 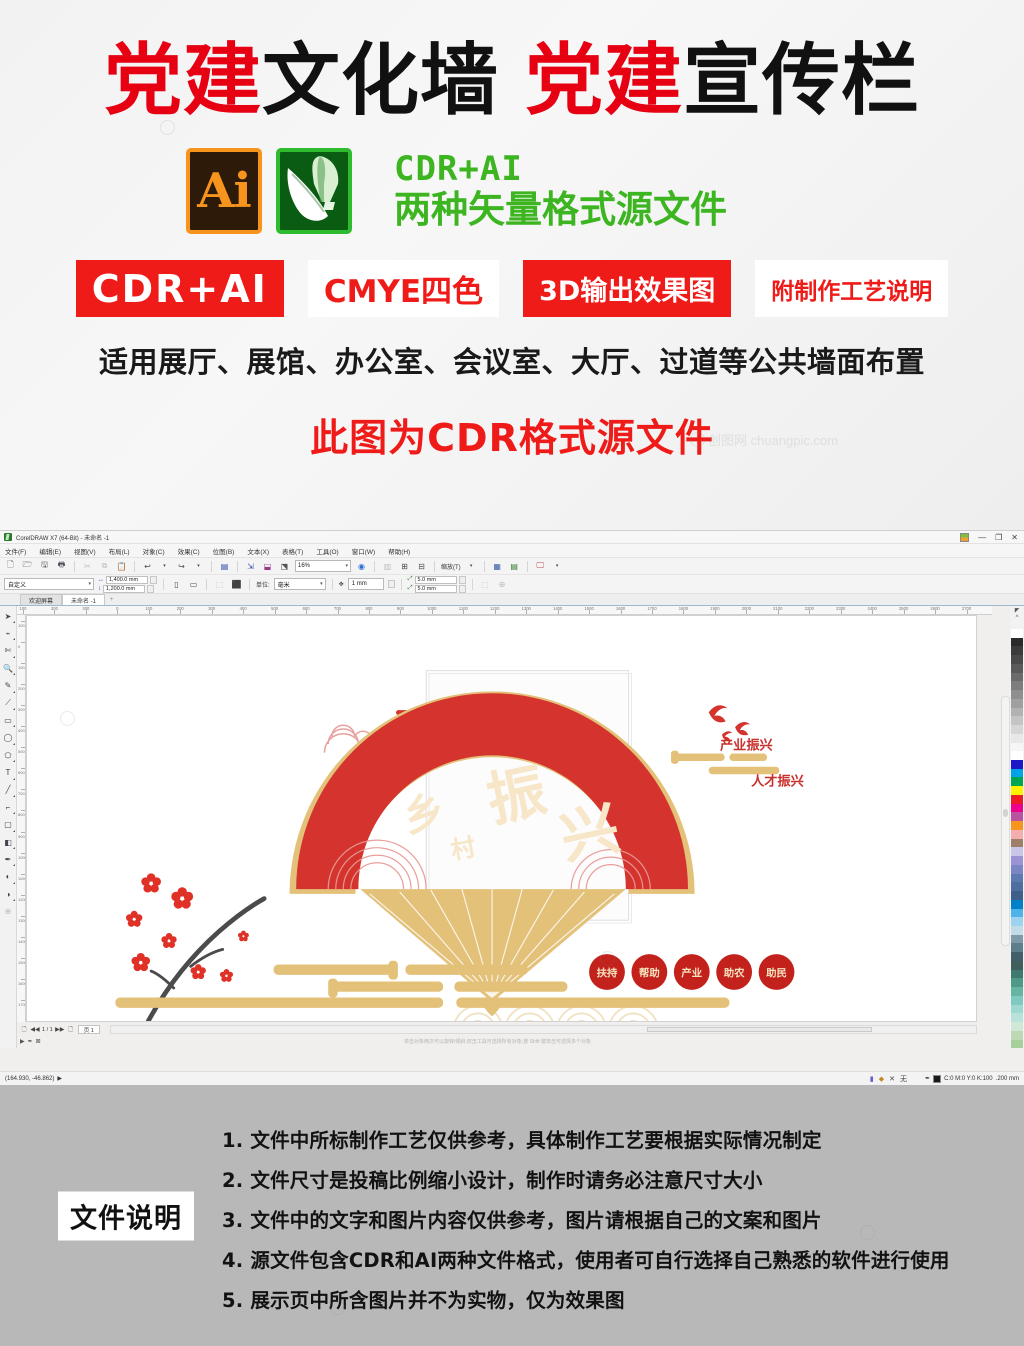 What do you see at coordinates (219, 584) in the screenshot?
I see `all-pages-icon: ⬚` at bounding box center [219, 584].